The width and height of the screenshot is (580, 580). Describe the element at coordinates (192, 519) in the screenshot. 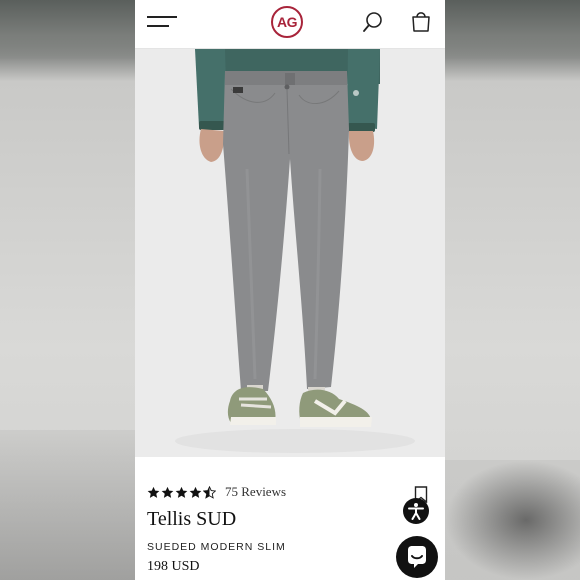

I see `product-name: Tellis SUD` at that location.